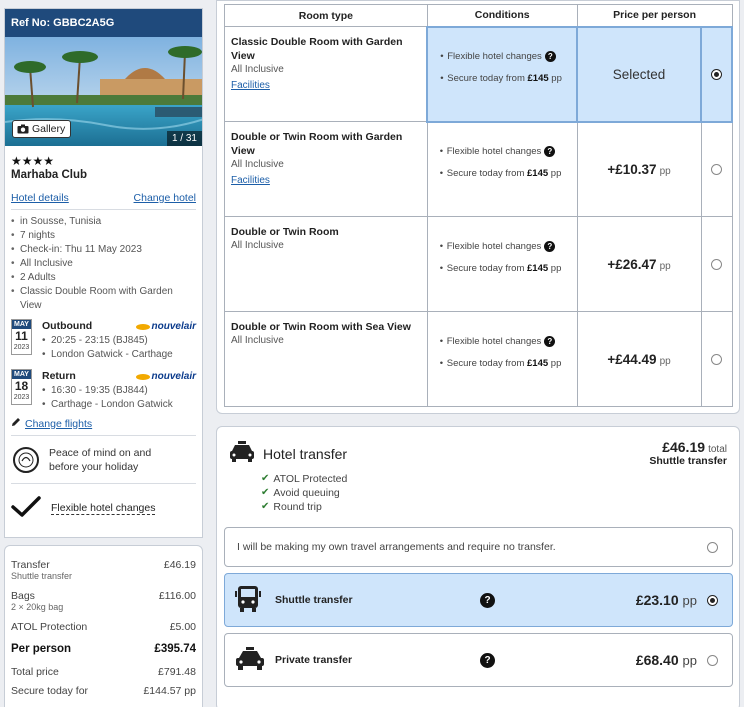 The height and width of the screenshot is (707, 744). I want to click on change-hotel-link: Change hotel, so click(165, 198).